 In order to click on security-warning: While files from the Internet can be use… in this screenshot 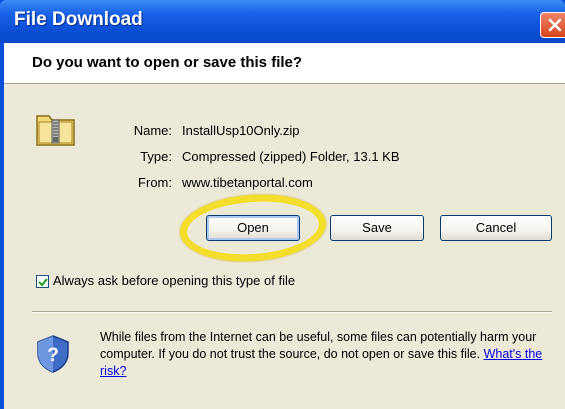, I will do `click(330, 354)`.